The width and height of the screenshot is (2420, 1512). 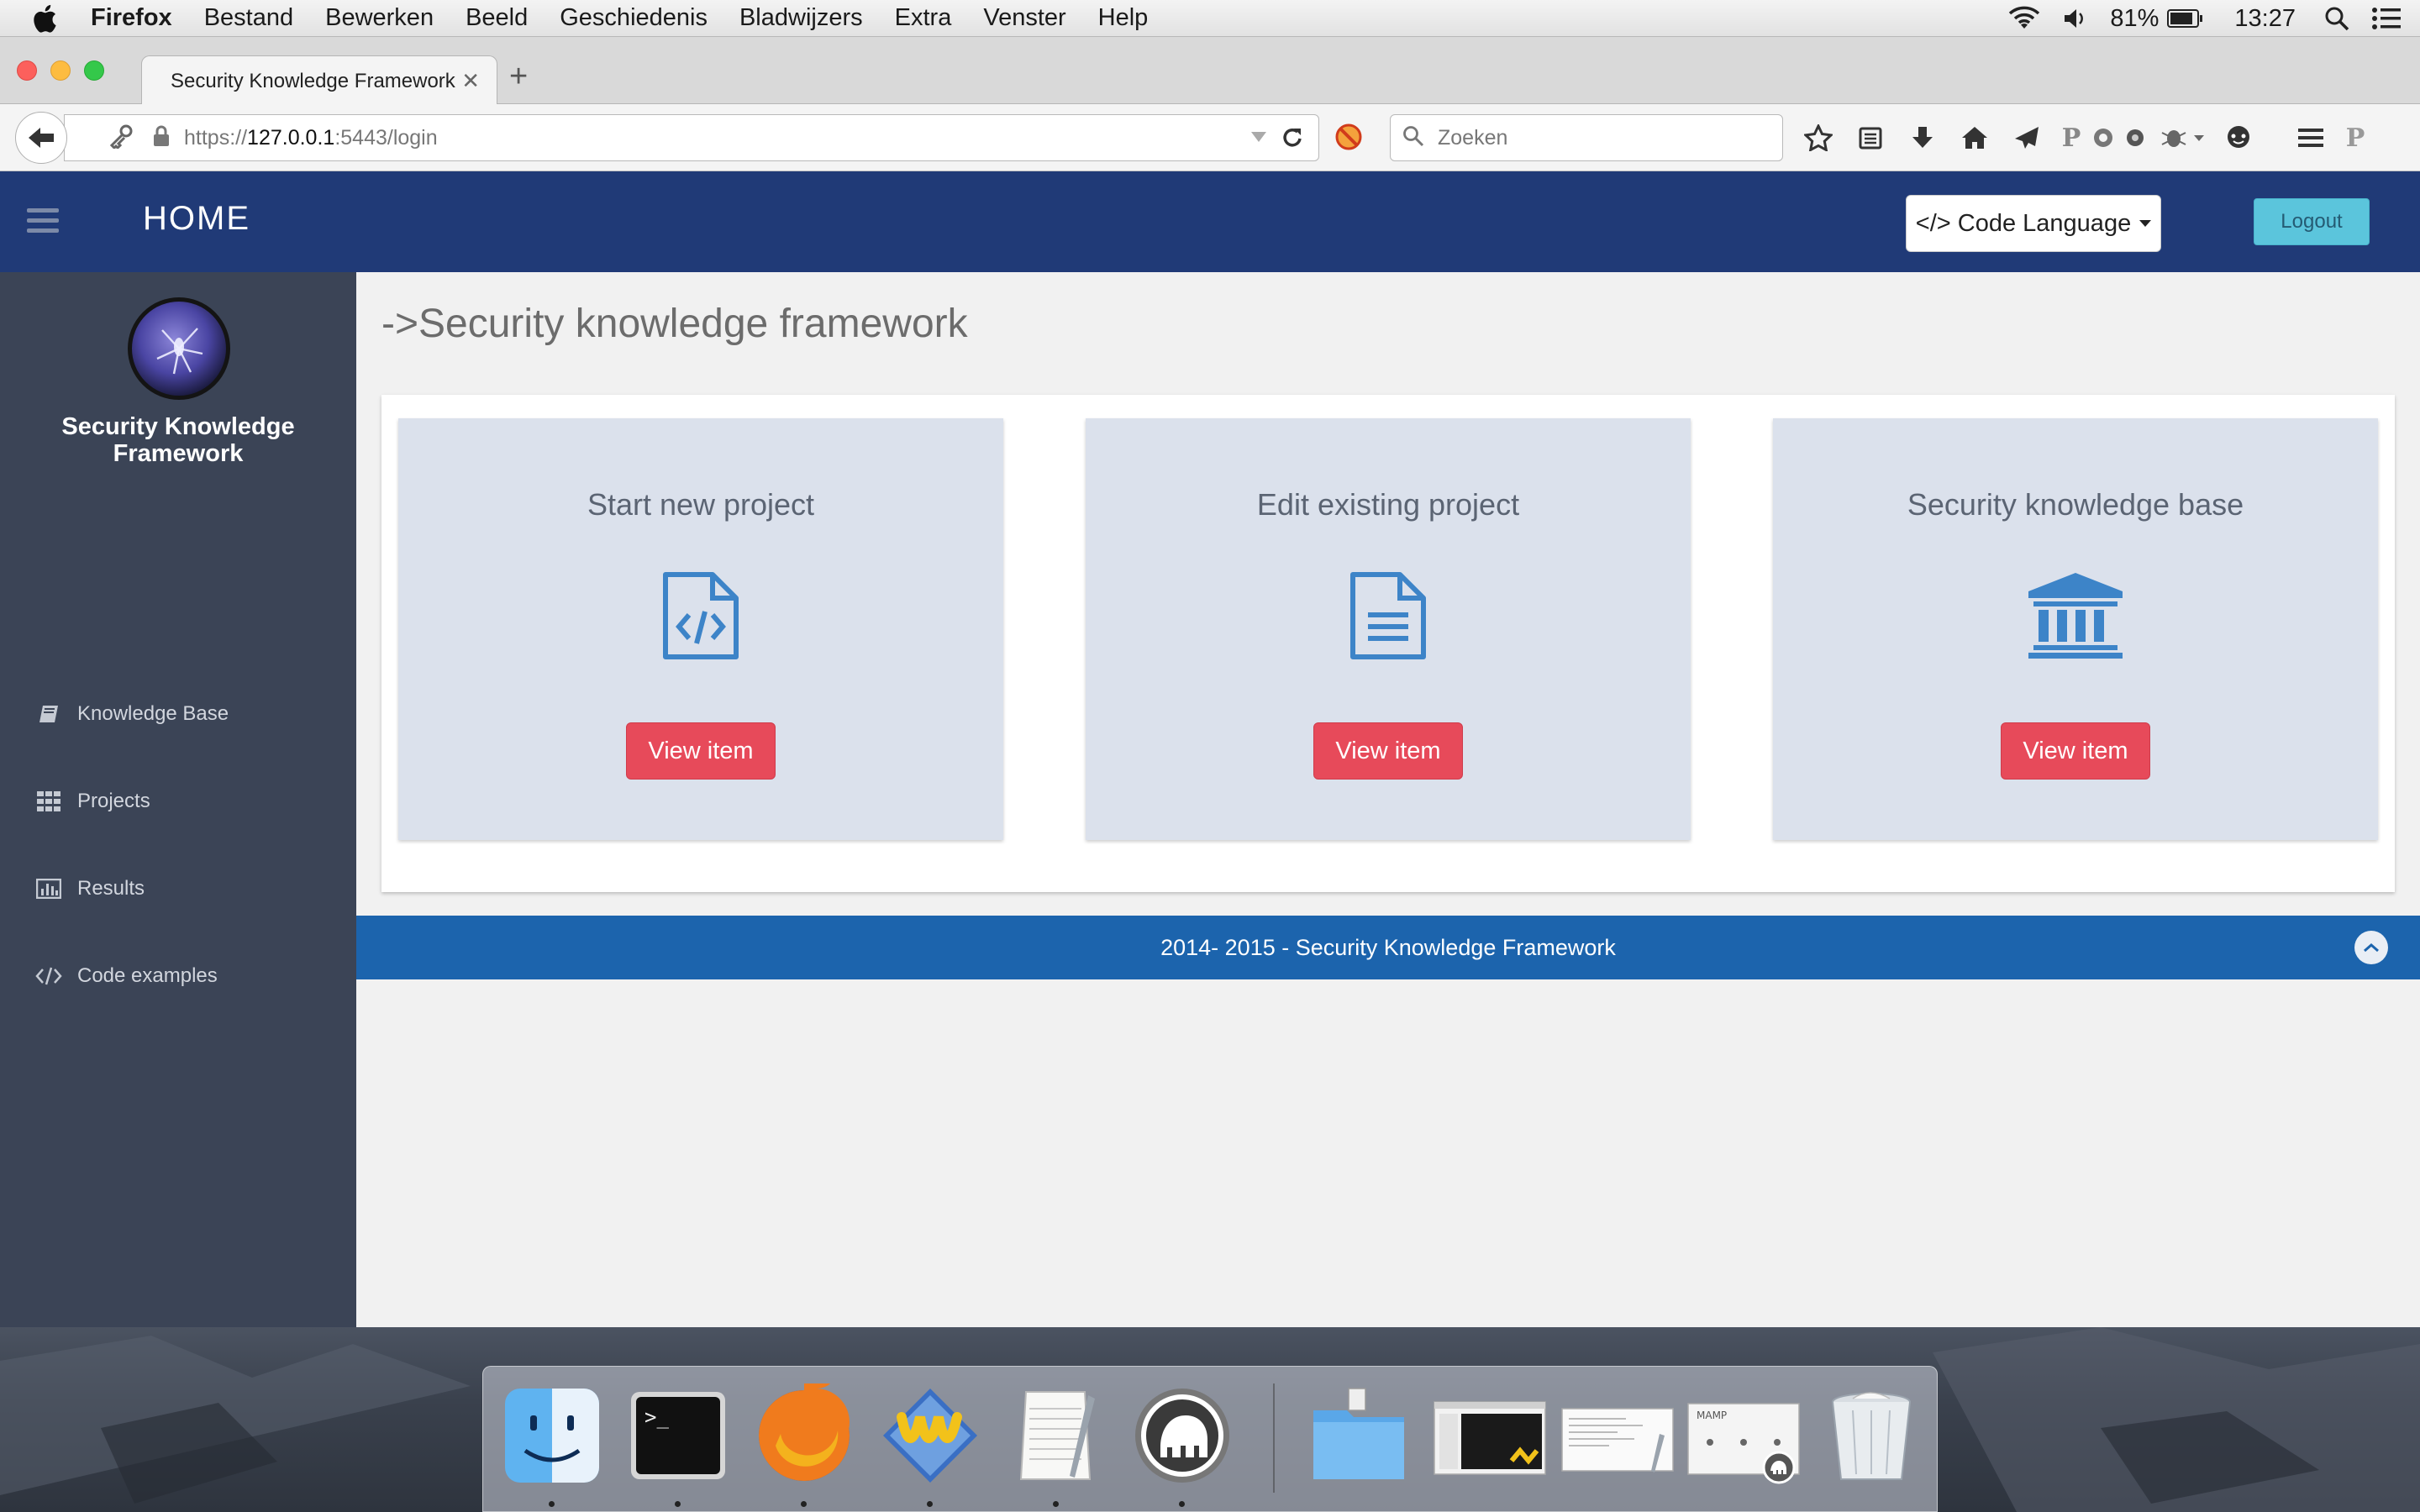 I want to click on toolbar-icons: P P, so click(x=2089, y=138).